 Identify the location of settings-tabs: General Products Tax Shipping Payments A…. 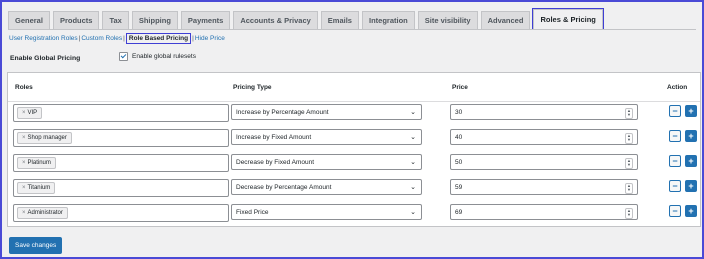
(307, 18).